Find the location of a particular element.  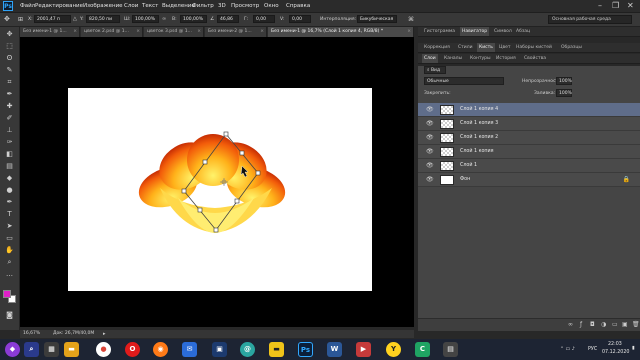

doc-tab-4: Без имени-2 @ 1... × is located at coordinates (236, 32).